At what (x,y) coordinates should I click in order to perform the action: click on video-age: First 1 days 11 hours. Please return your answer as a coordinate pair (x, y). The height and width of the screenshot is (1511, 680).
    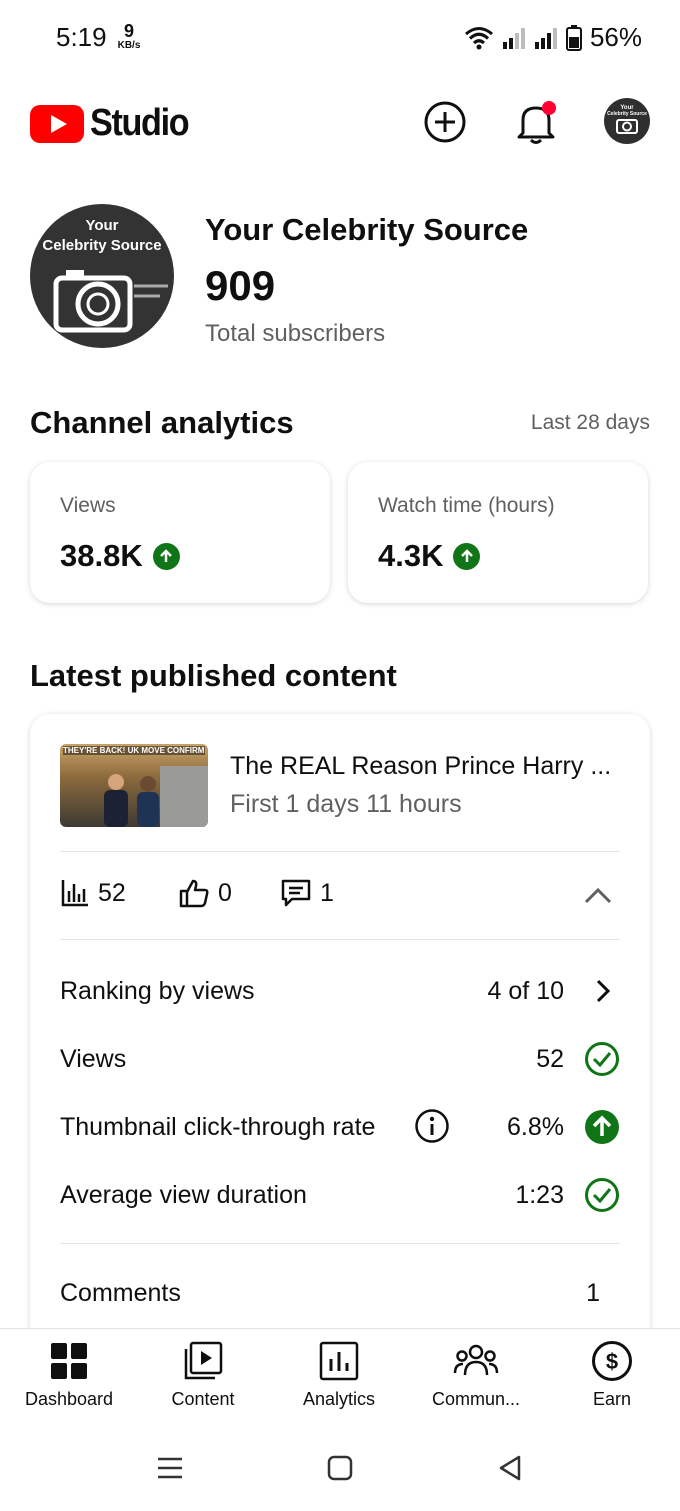
    Looking at the image, I should click on (346, 804).